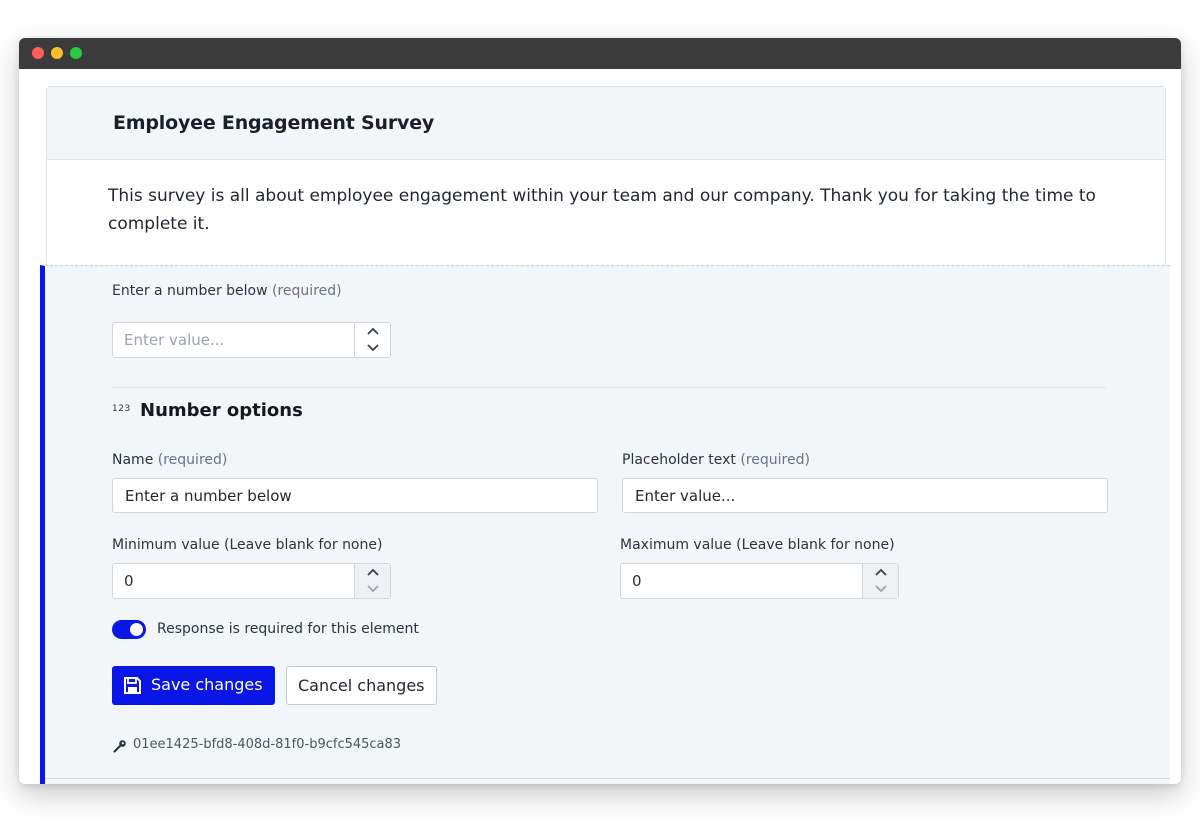 Image resolution: width=1200 pixels, height=823 pixels. Describe the element at coordinates (757, 545) in the screenshot. I see `maximum-value-label: Maximum value (Leave blank for none)` at that location.